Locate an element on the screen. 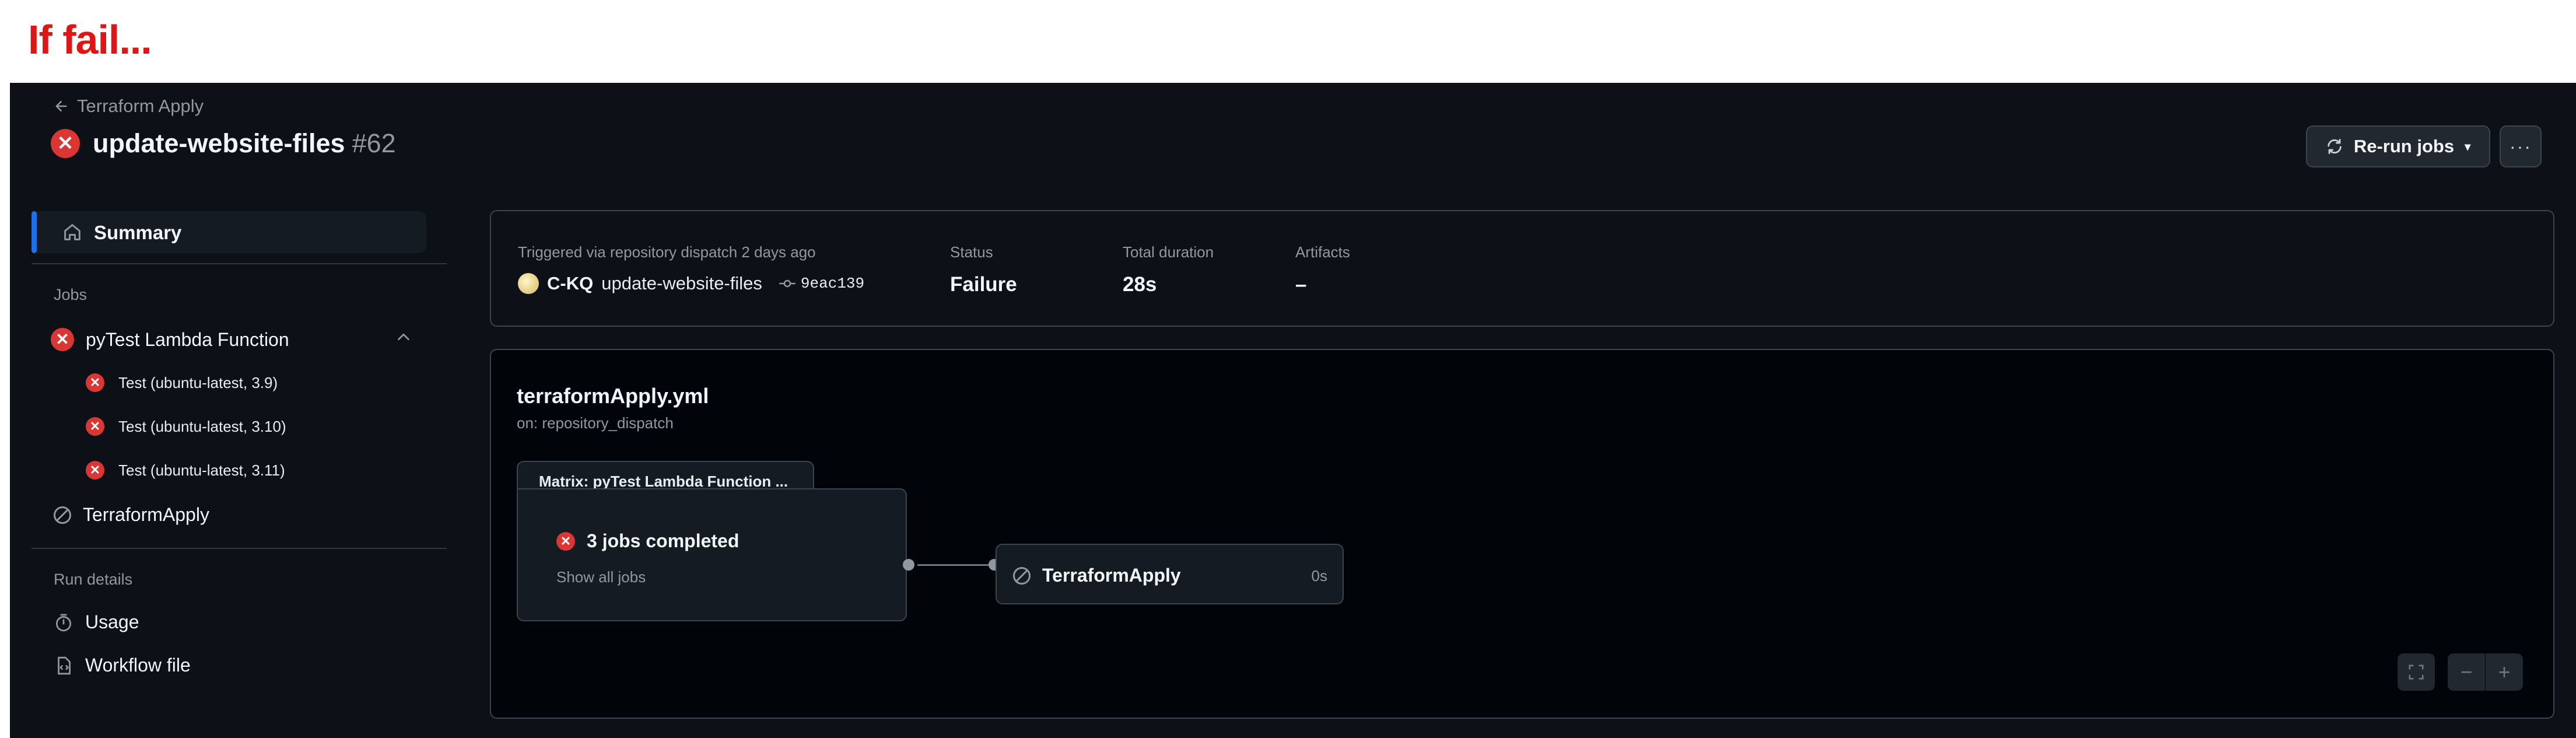  jobs-heading: Jobs is located at coordinates (70, 294).